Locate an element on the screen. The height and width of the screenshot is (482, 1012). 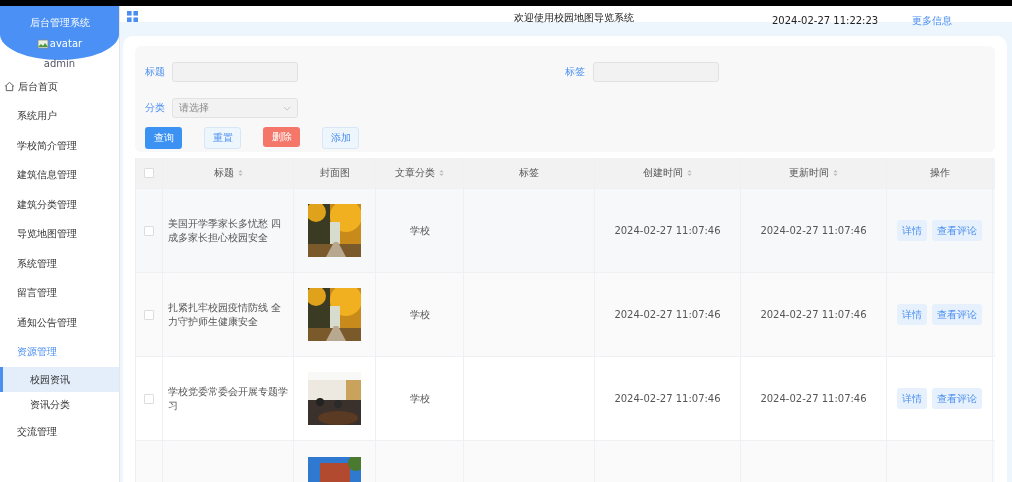
avatar-alt-text: avatar is located at coordinates (66, 44).